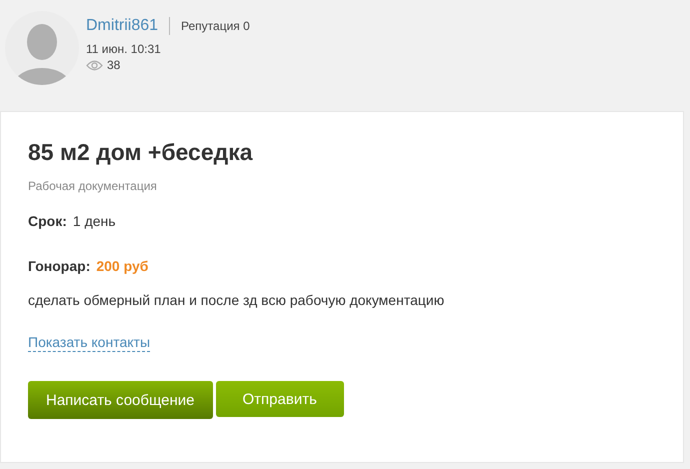 The height and width of the screenshot is (469, 690). I want to click on task-title: 85 м2 дом +беседка, so click(141, 152).